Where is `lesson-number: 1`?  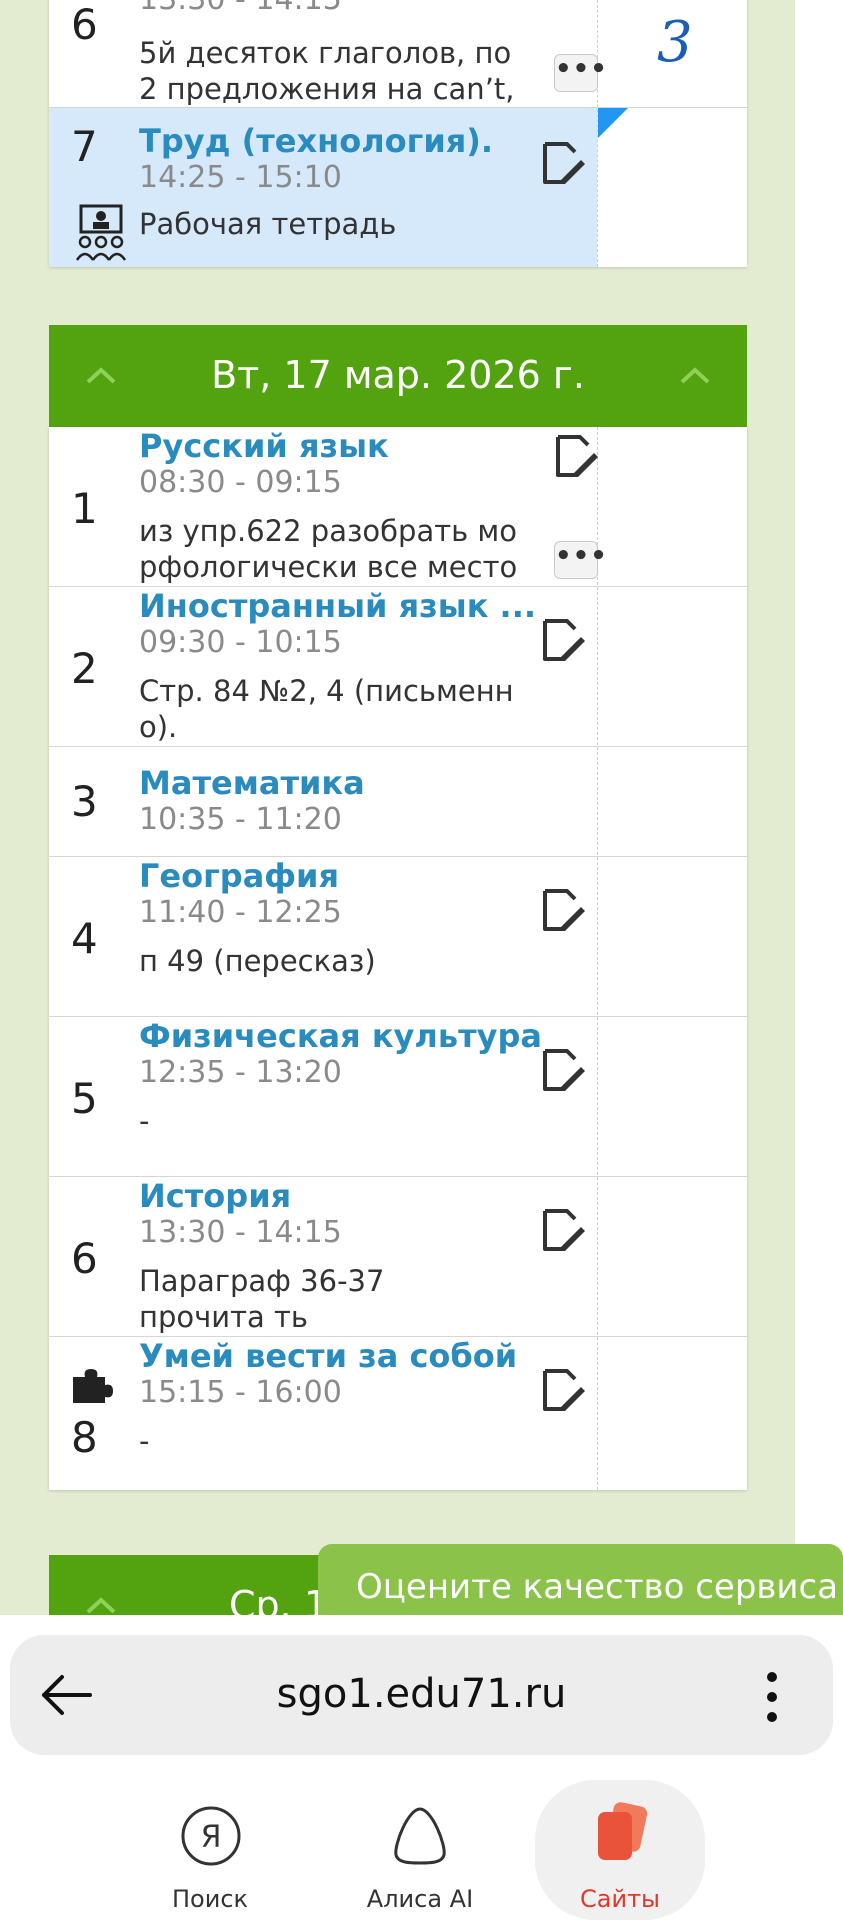 lesson-number: 1 is located at coordinates (84, 508).